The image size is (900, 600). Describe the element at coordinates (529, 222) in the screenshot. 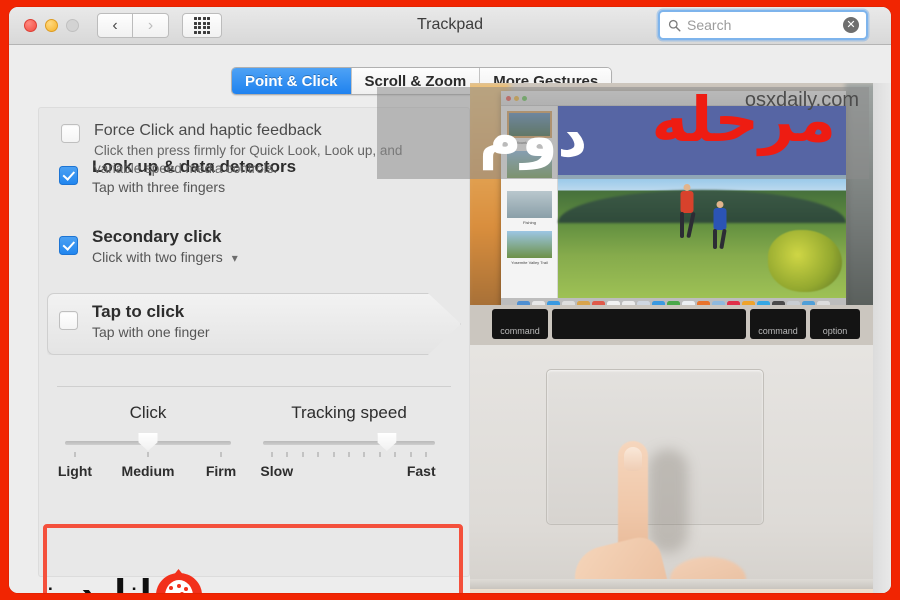

I see `thumb-caption: Fishing` at that location.